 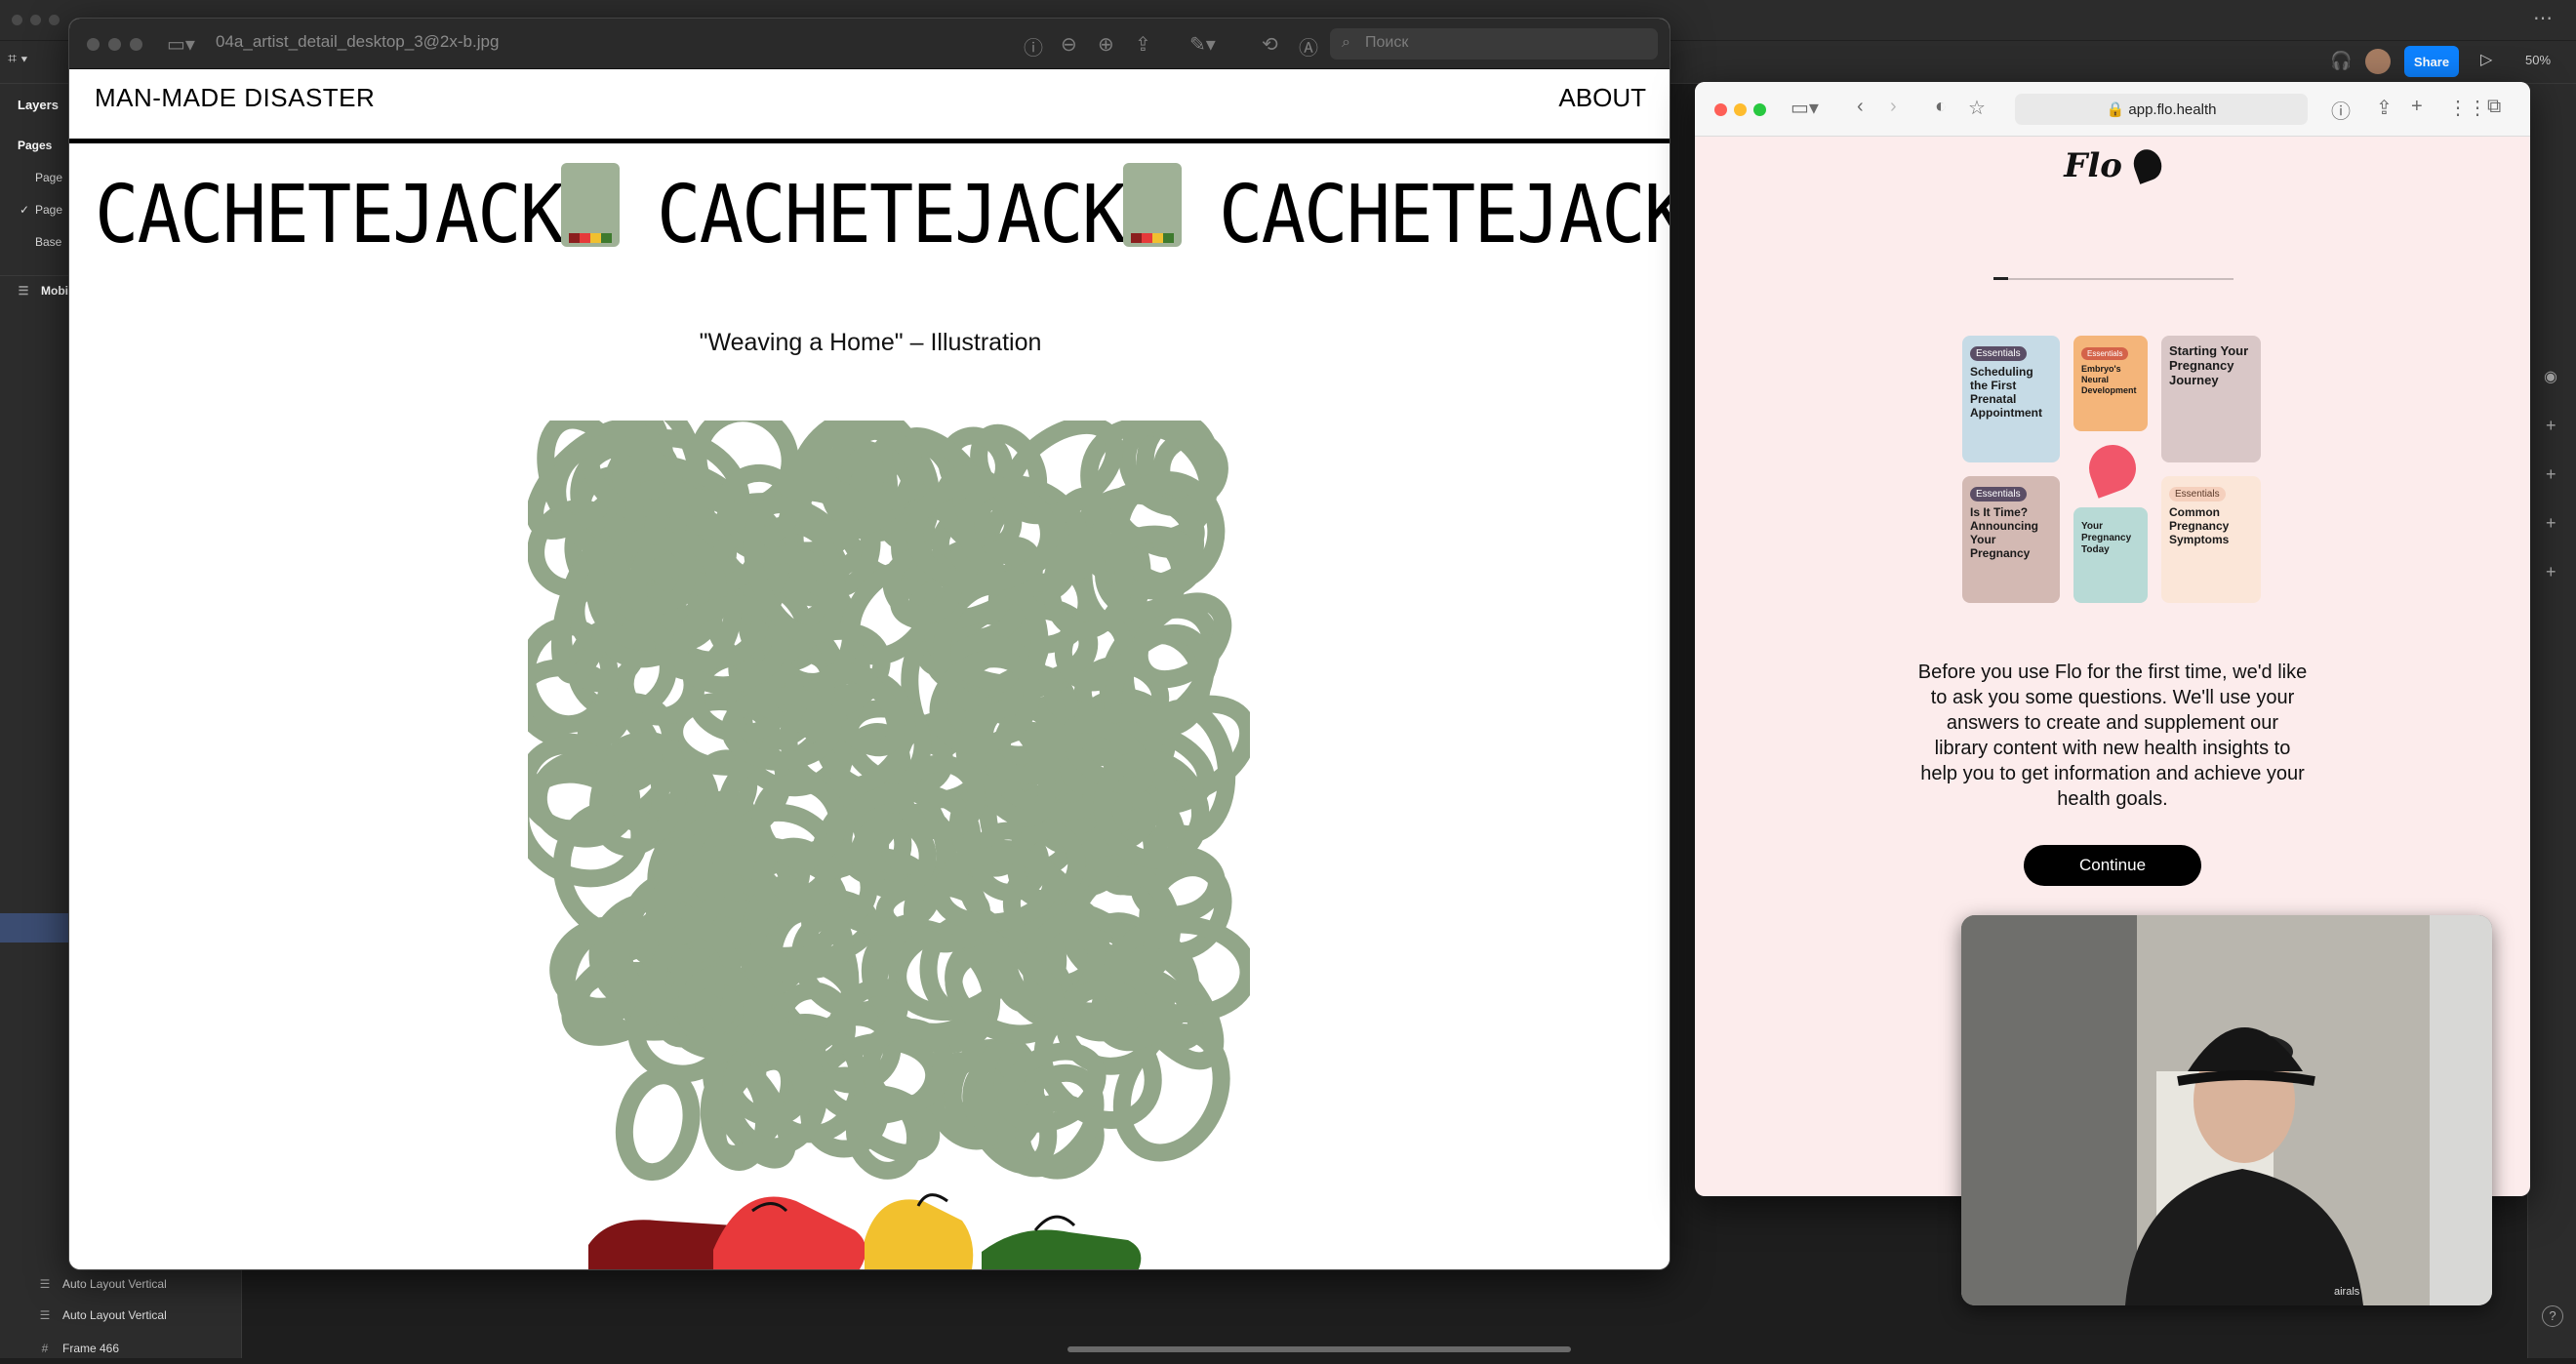 I want to click on zoom-level: 50%, so click(x=2538, y=60).